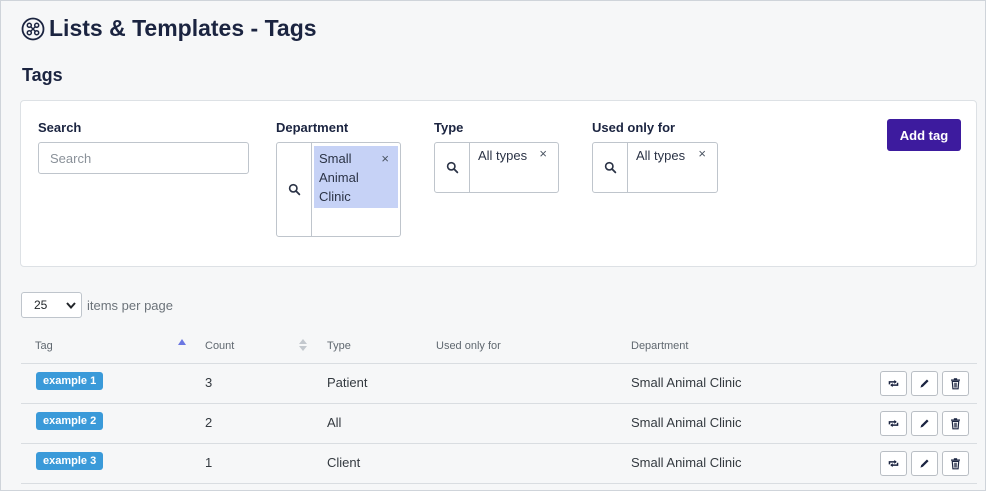  I want to click on department-chip-label: Small Animal Clinic, so click(339, 177).